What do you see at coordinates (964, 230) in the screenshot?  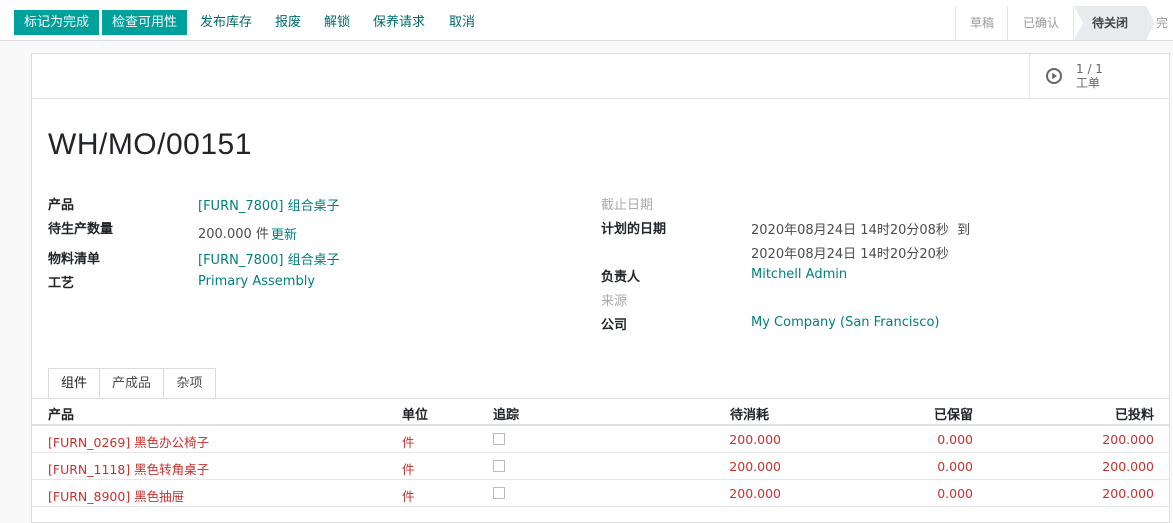 I see `planned-date-separator: 到` at bounding box center [964, 230].